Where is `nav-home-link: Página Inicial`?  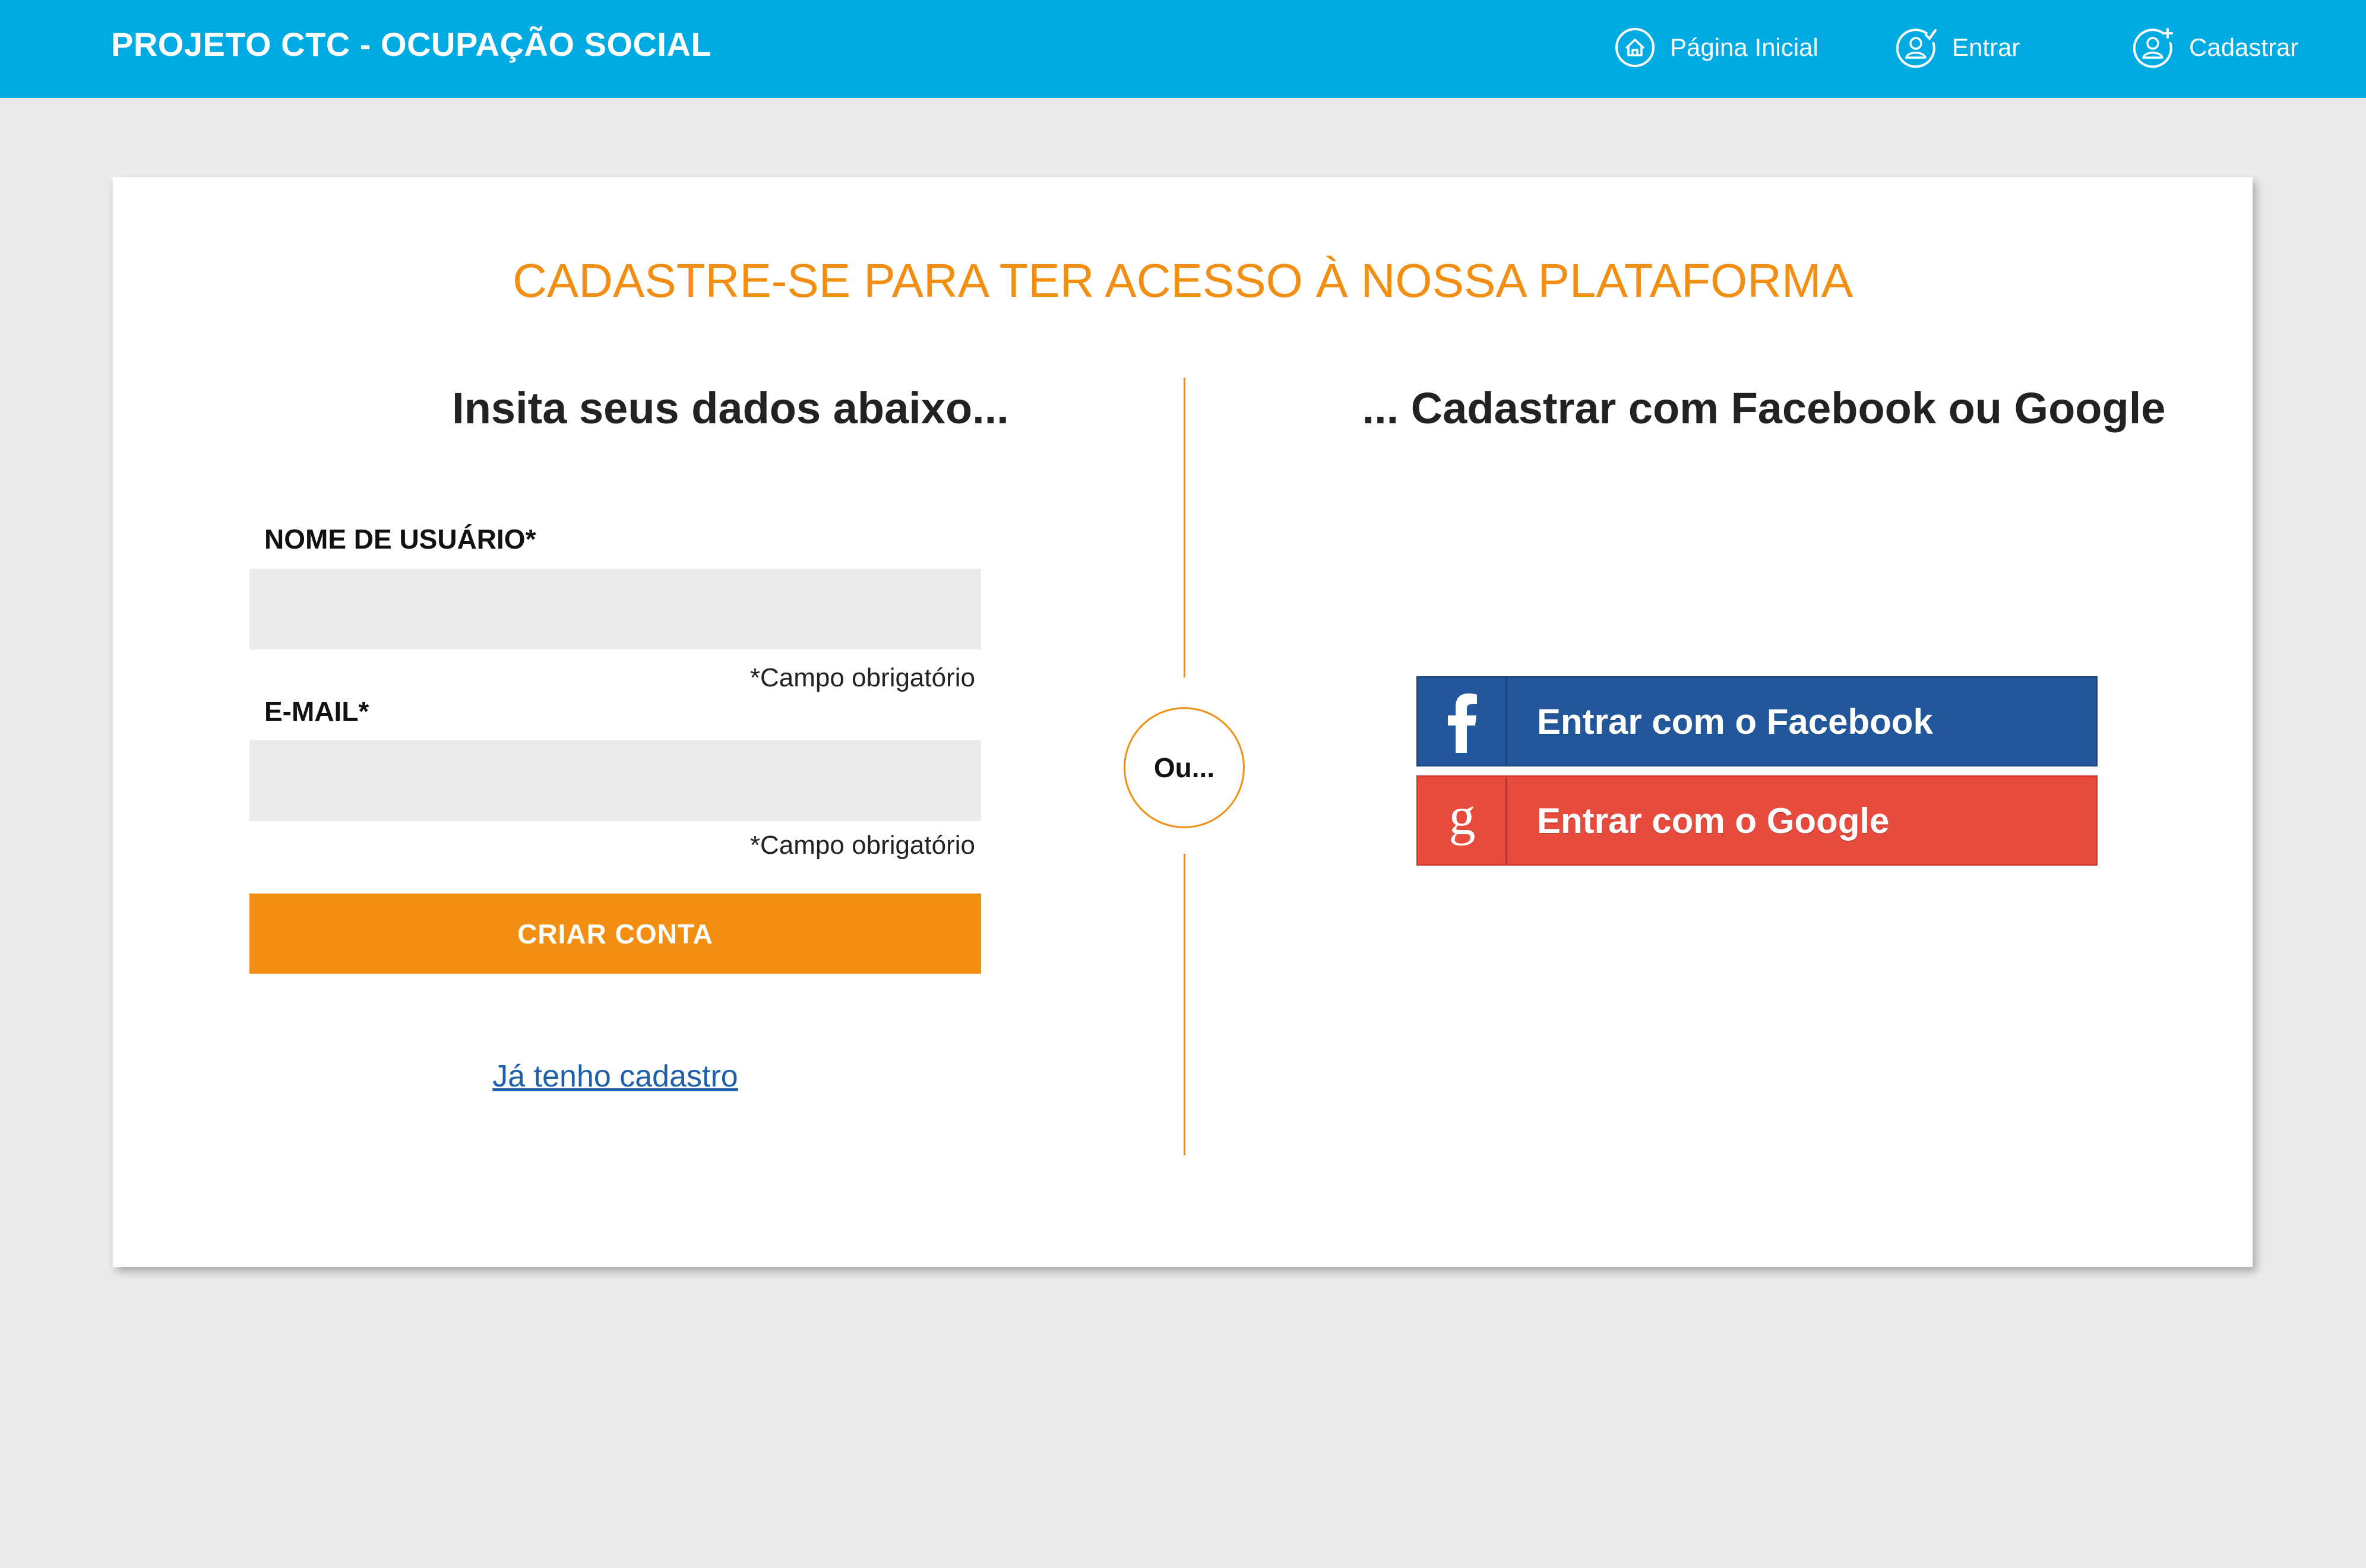 nav-home-link: Página Inicial is located at coordinates (1716, 48).